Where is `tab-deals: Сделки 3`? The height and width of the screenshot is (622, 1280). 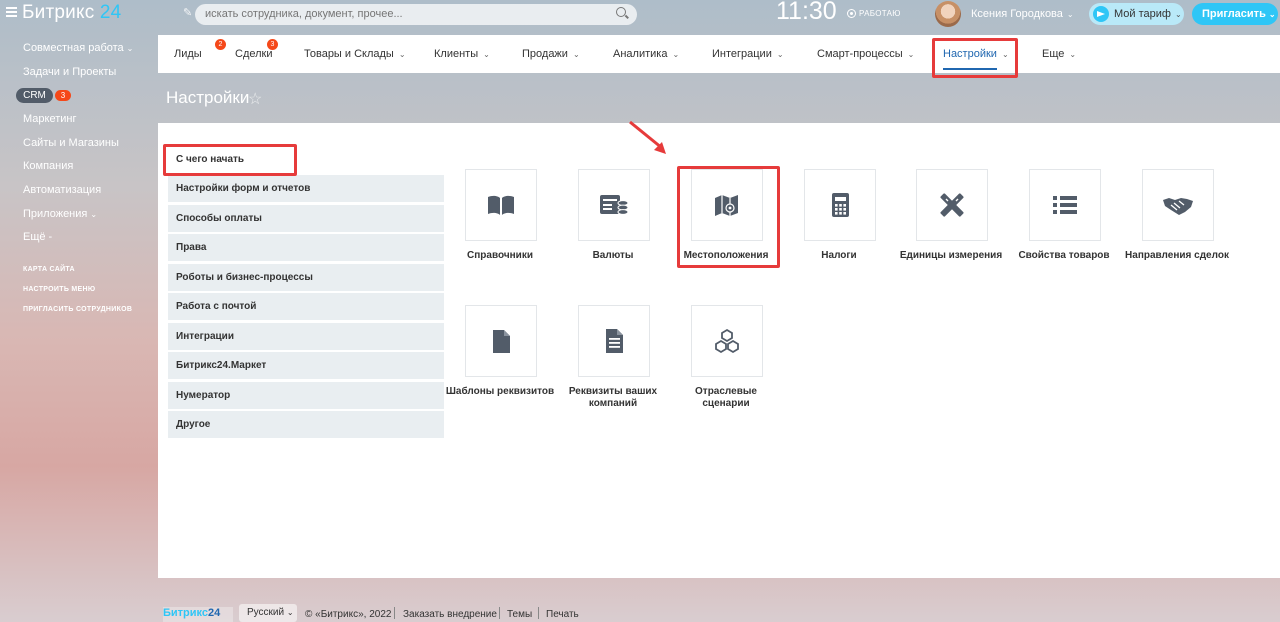 tab-deals: Сделки 3 is located at coordinates (256, 49).